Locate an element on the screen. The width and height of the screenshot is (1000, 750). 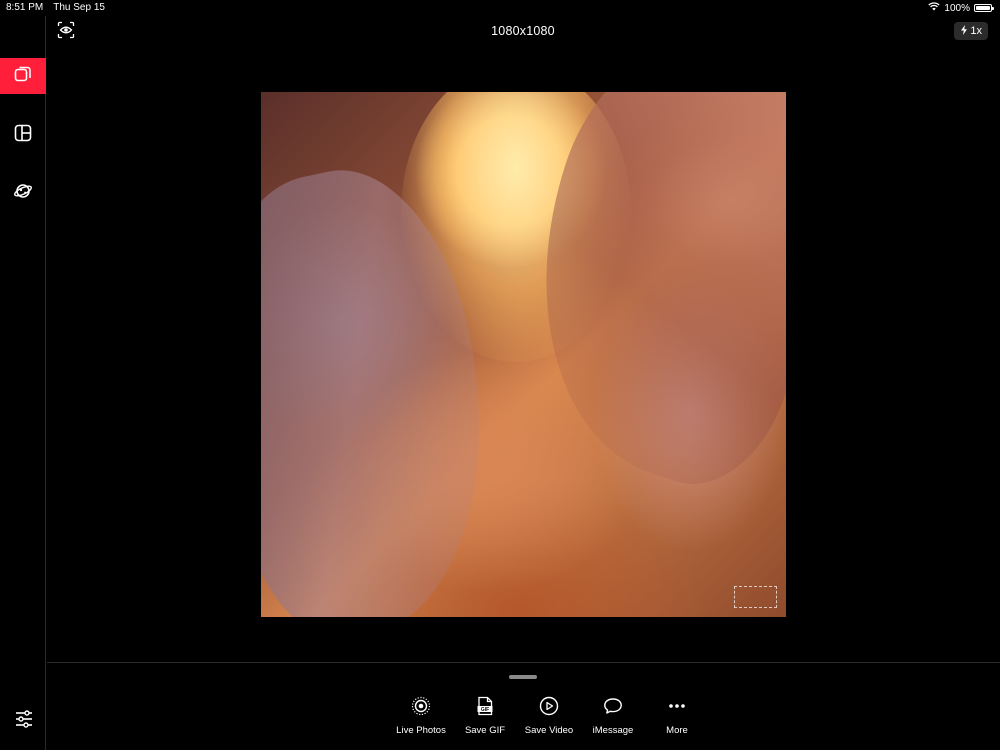
gif-file-icon: GIF is located at coordinates (485, 708).